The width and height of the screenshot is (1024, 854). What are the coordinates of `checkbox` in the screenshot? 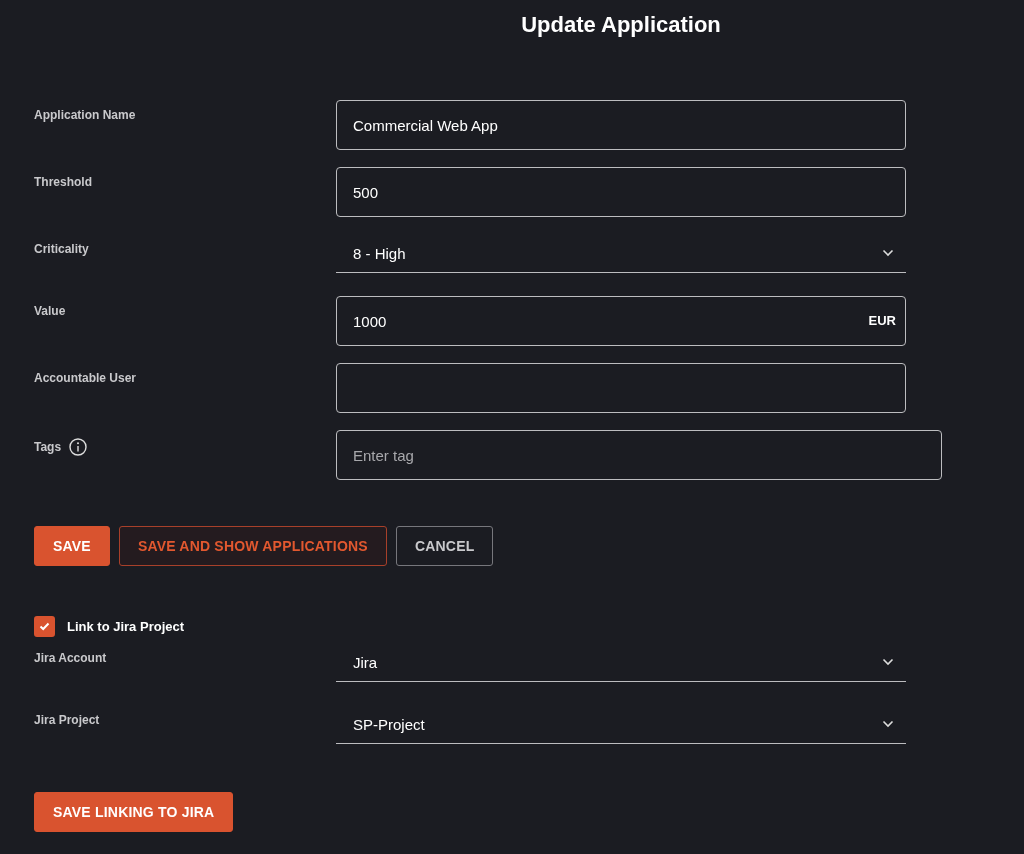 It's located at (44, 626).